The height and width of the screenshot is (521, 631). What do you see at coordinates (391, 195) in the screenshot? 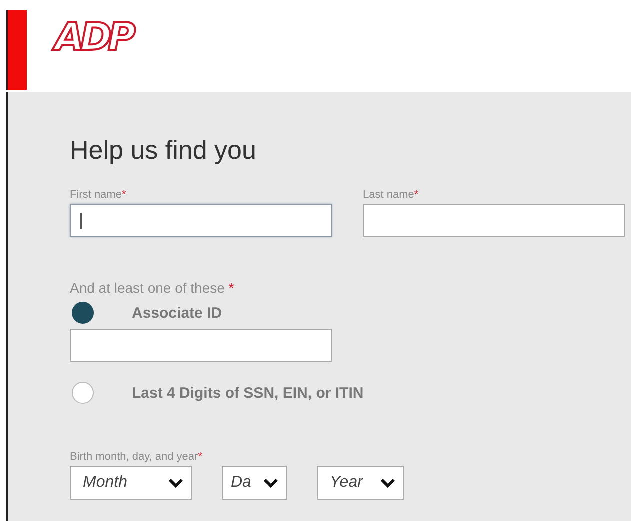
I see `field-label: Last name*` at bounding box center [391, 195].